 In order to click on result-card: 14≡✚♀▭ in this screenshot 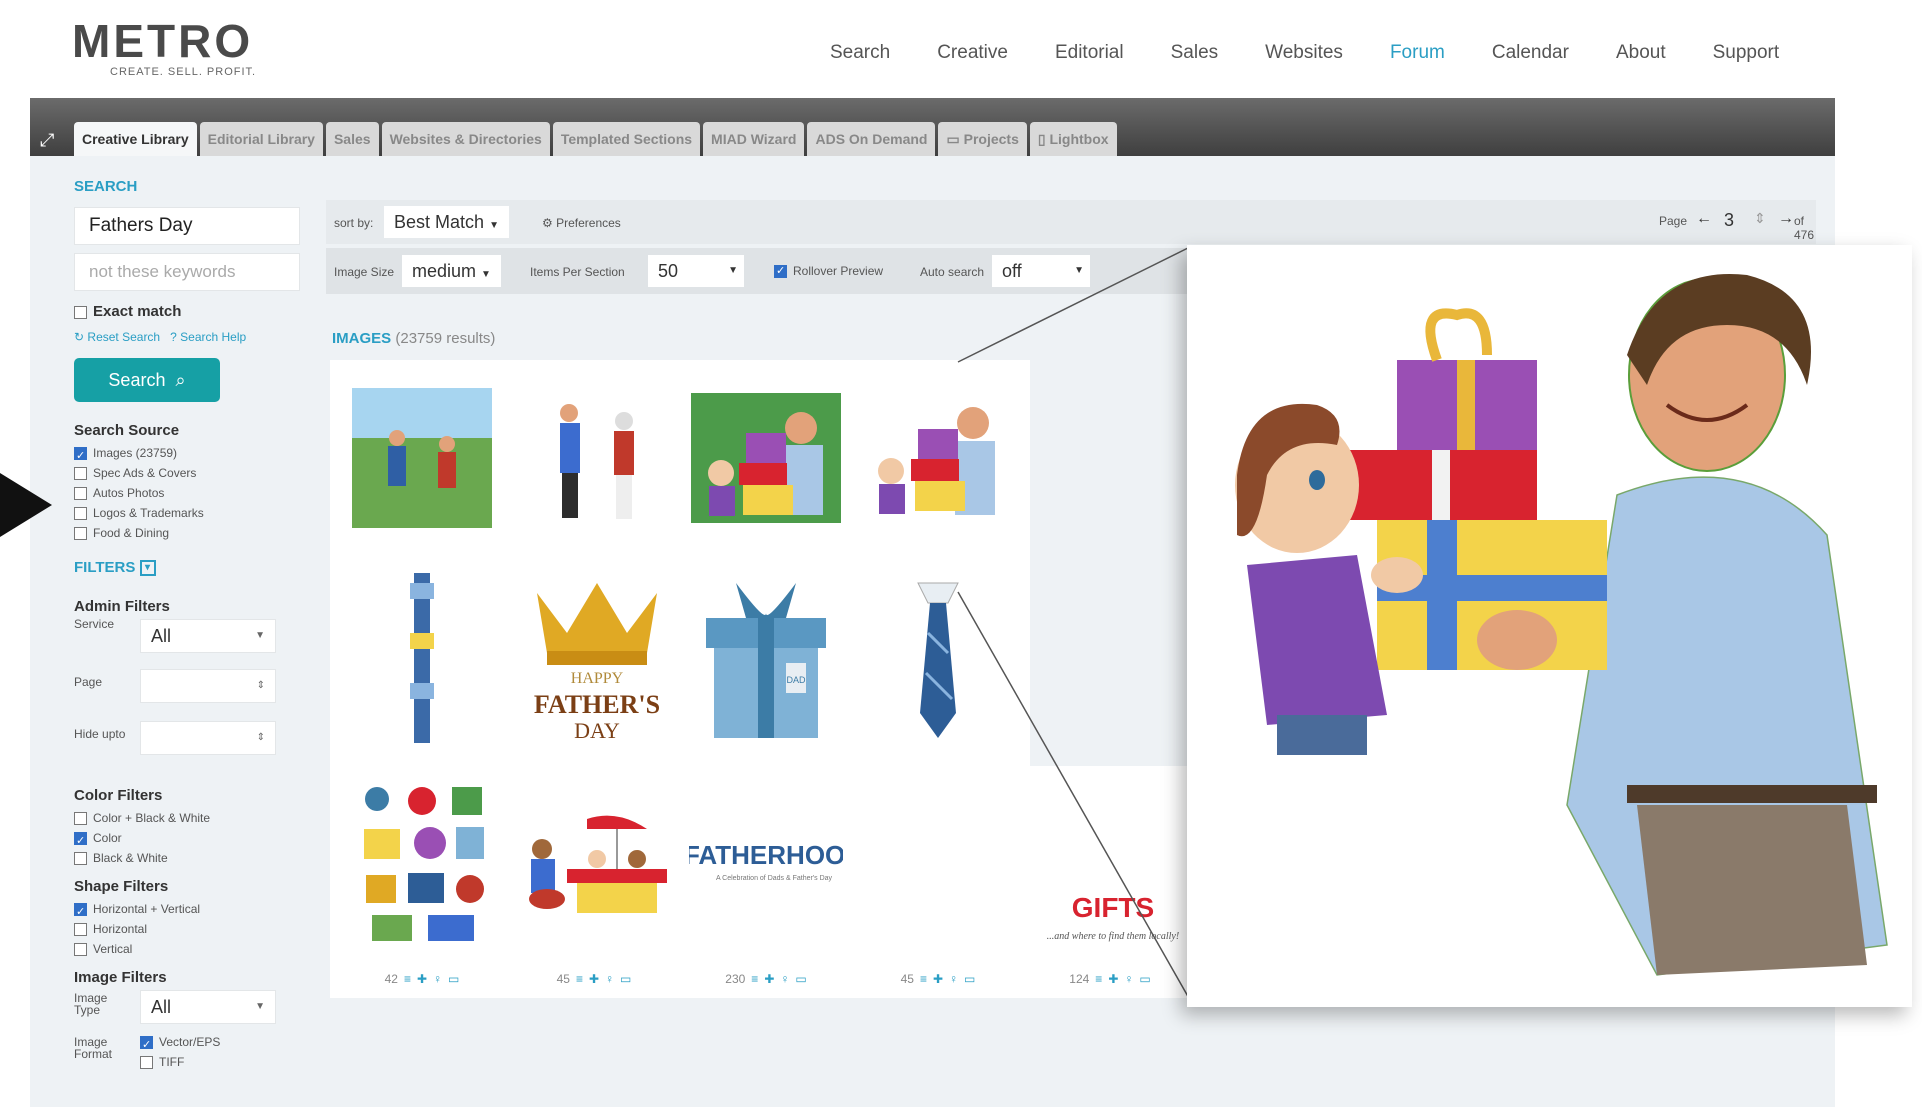, I will do `click(422, 476)`.